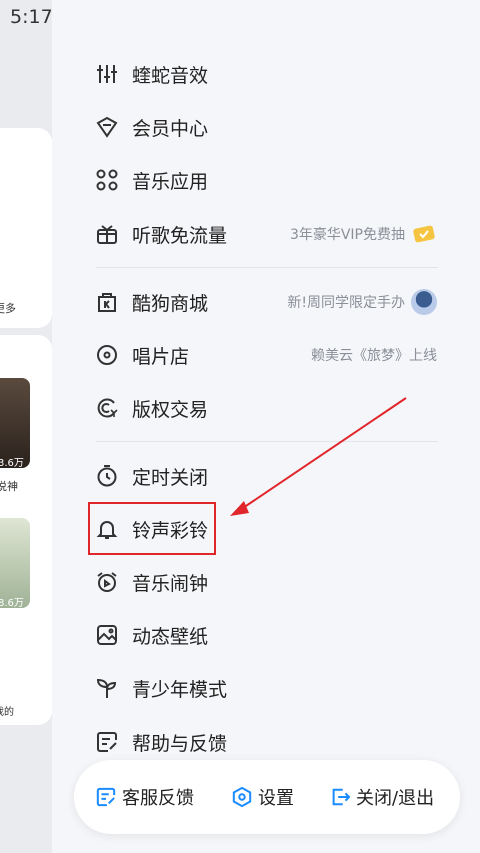 The width and height of the screenshot is (480, 853). What do you see at coordinates (242, 797) in the screenshot?
I see `gear-icon` at bounding box center [242, 797].